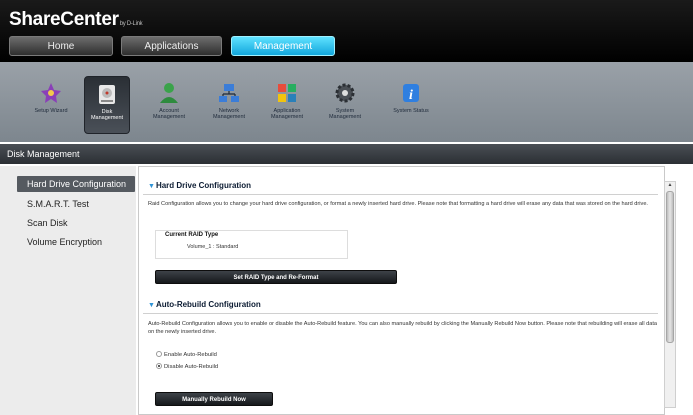 The width and height of the screenshot is (693, 415). Describe the element at coordinates (229, 105) in the screenshot. I see `toolbar-network-management: Network Management` at that location.